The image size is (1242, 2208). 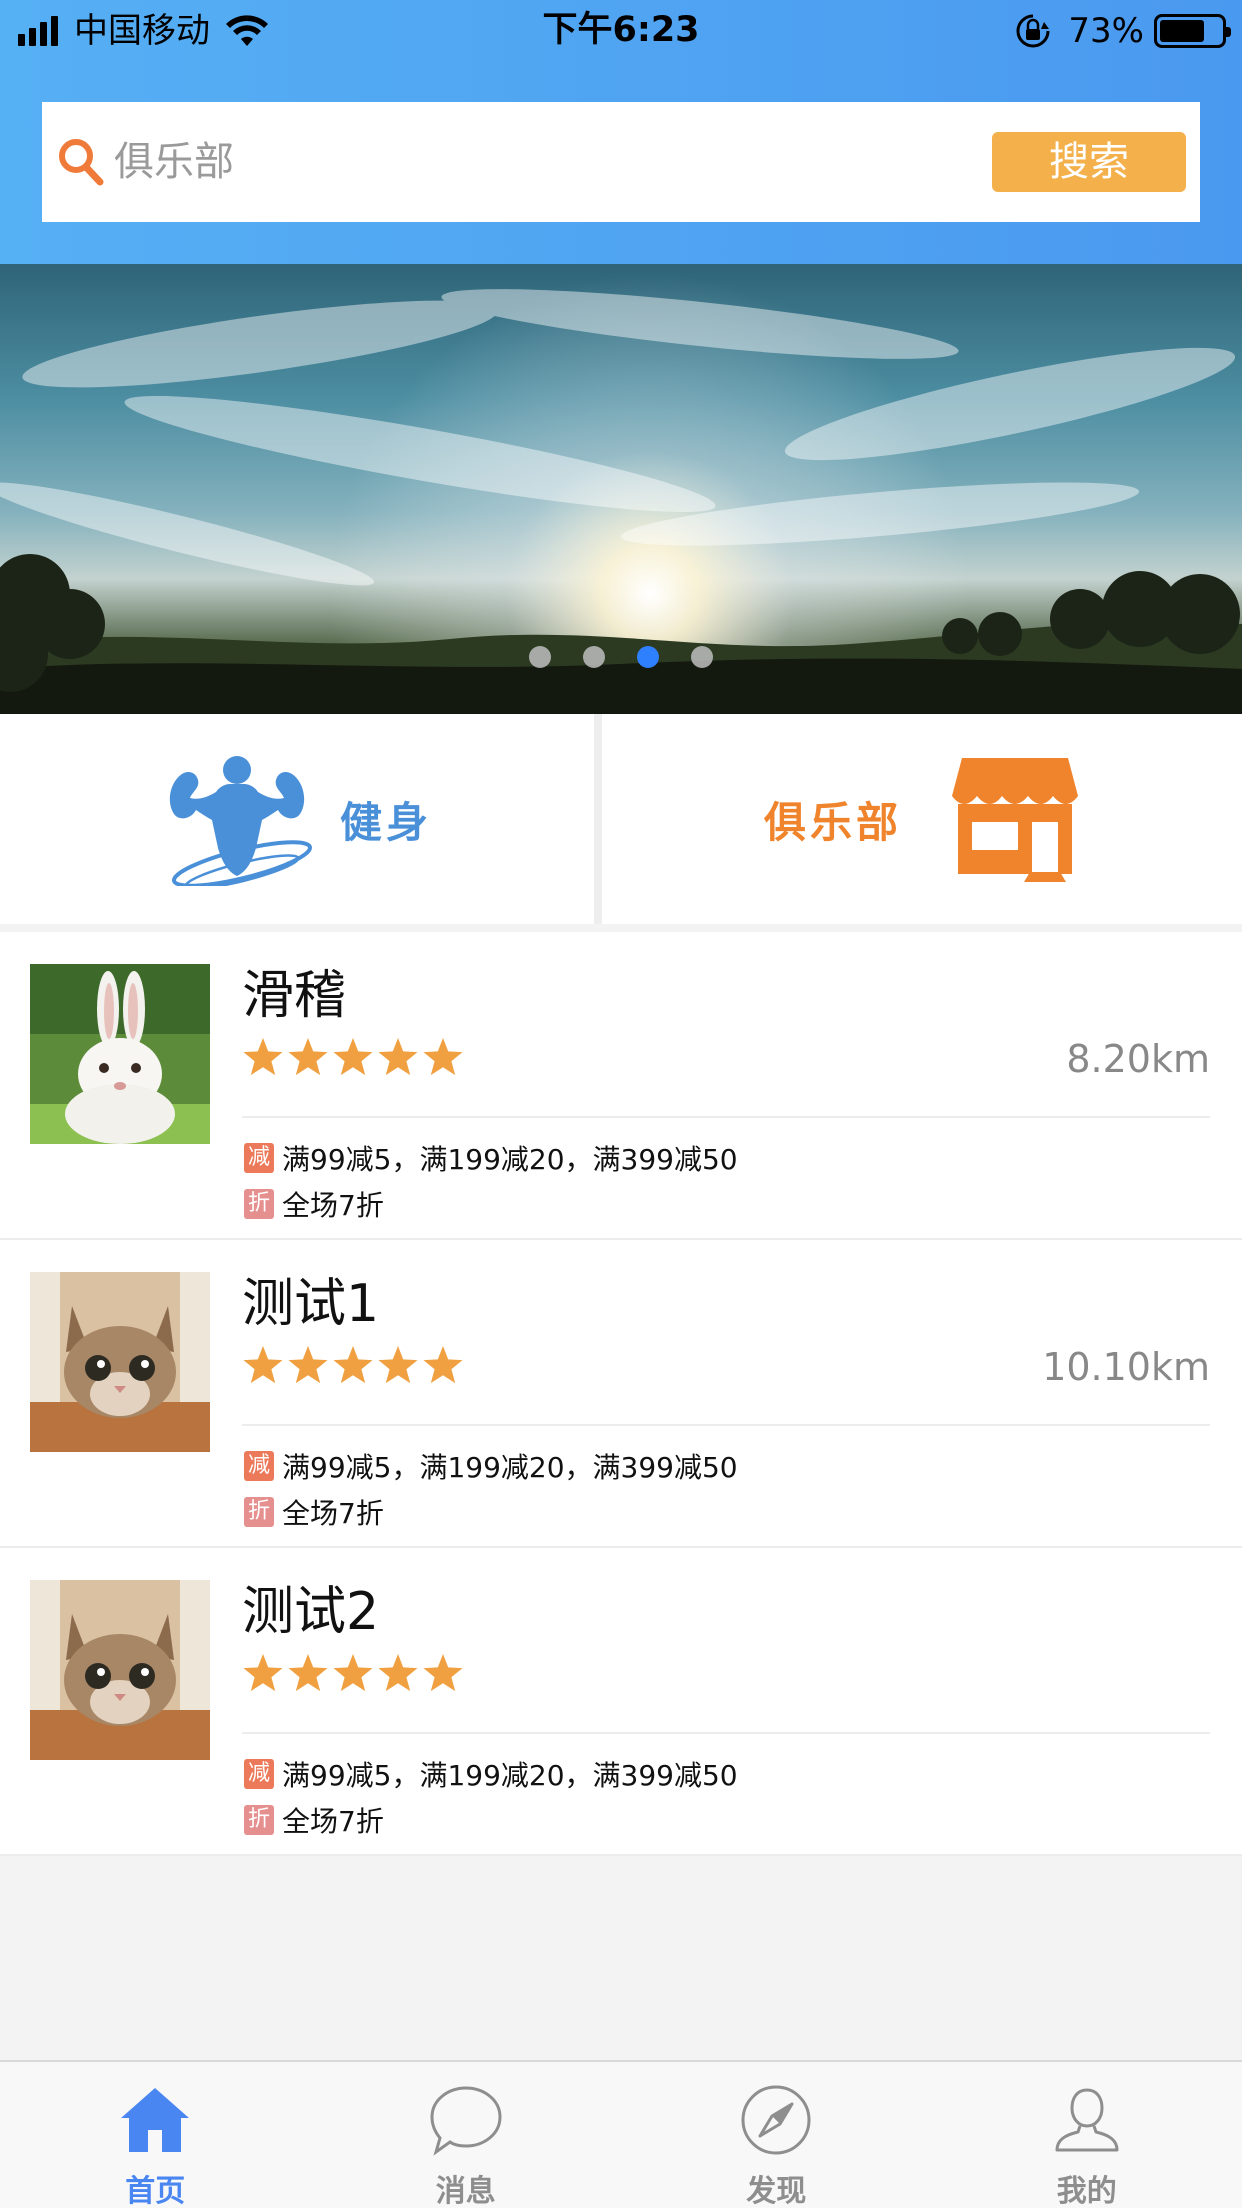 What do you see at coordinates (514, 162) in the screenshot?
I see `search-input` at bounding box center [514, 162].